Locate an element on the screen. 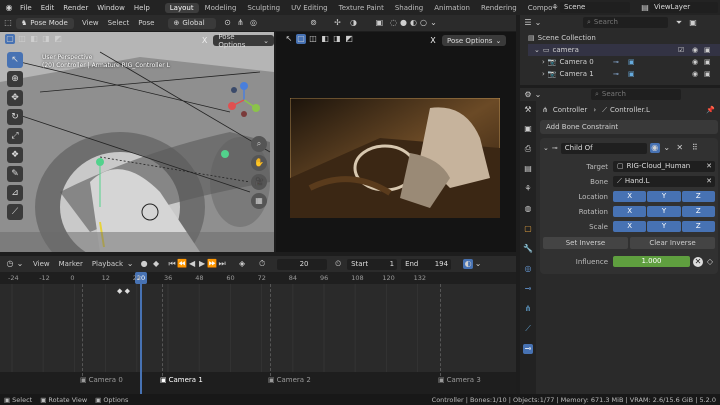 The image size is (720, 405). close-x-right-icon: X is located at coordinates (433, 41).